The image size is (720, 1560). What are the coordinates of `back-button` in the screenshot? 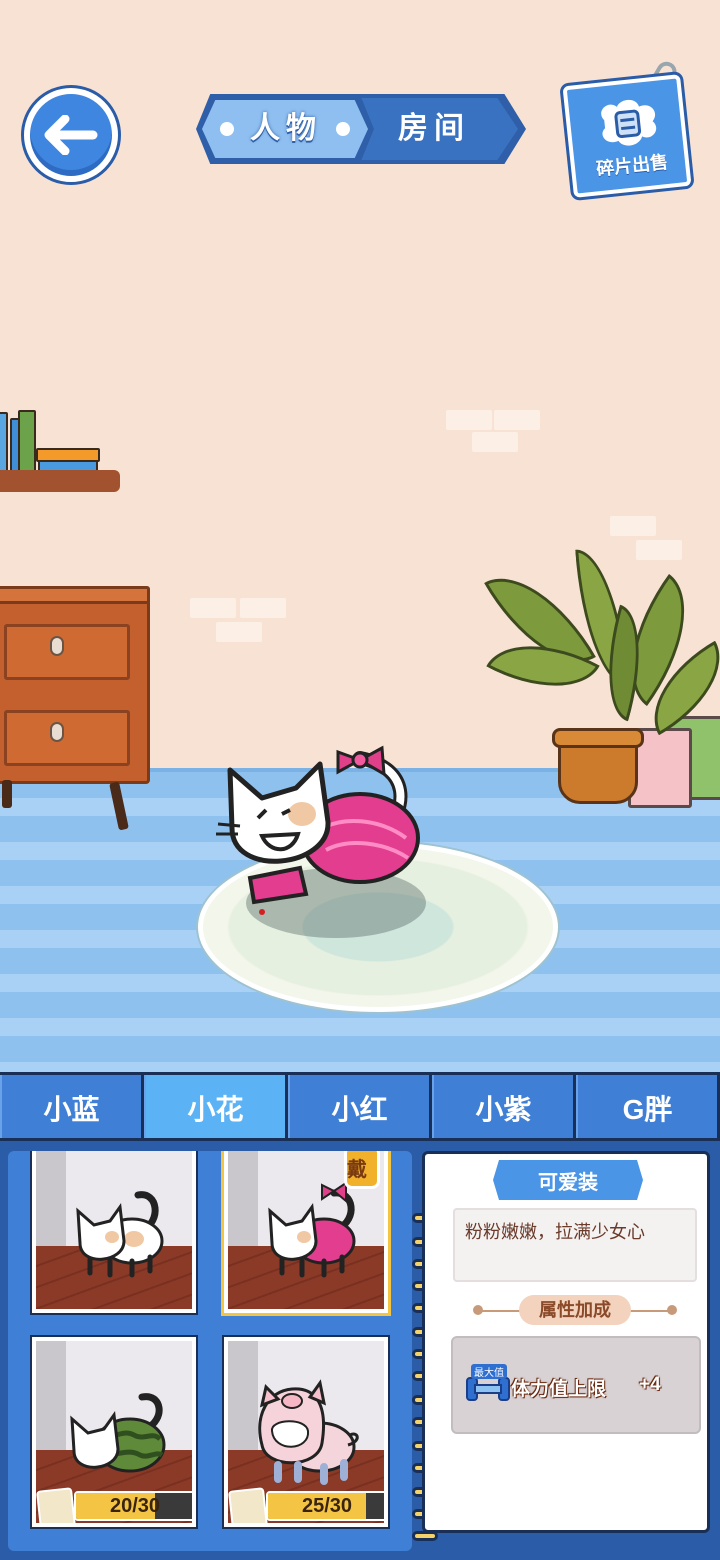 It's located at (71, 135).